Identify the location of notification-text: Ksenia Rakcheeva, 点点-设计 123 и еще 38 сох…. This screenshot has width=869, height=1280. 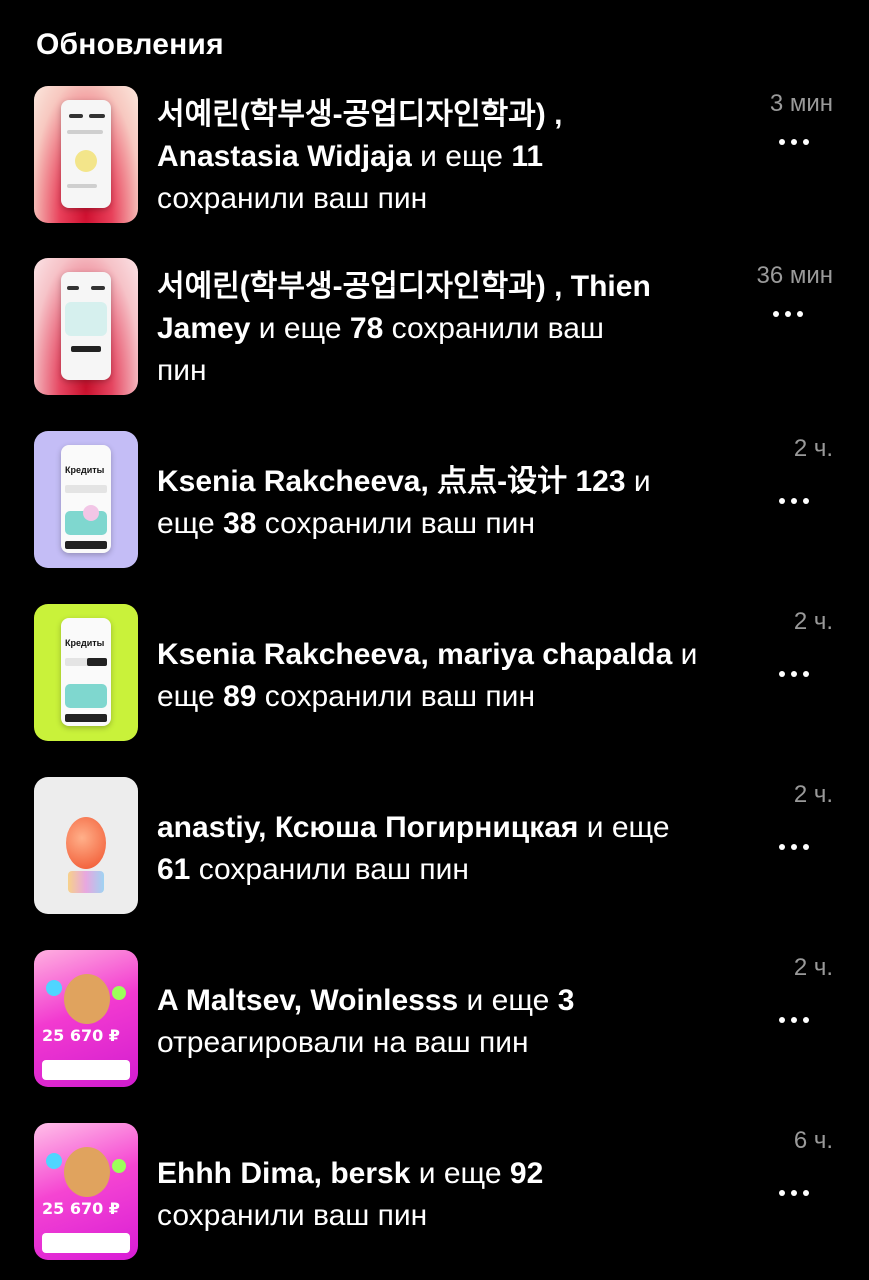
(404, 502).